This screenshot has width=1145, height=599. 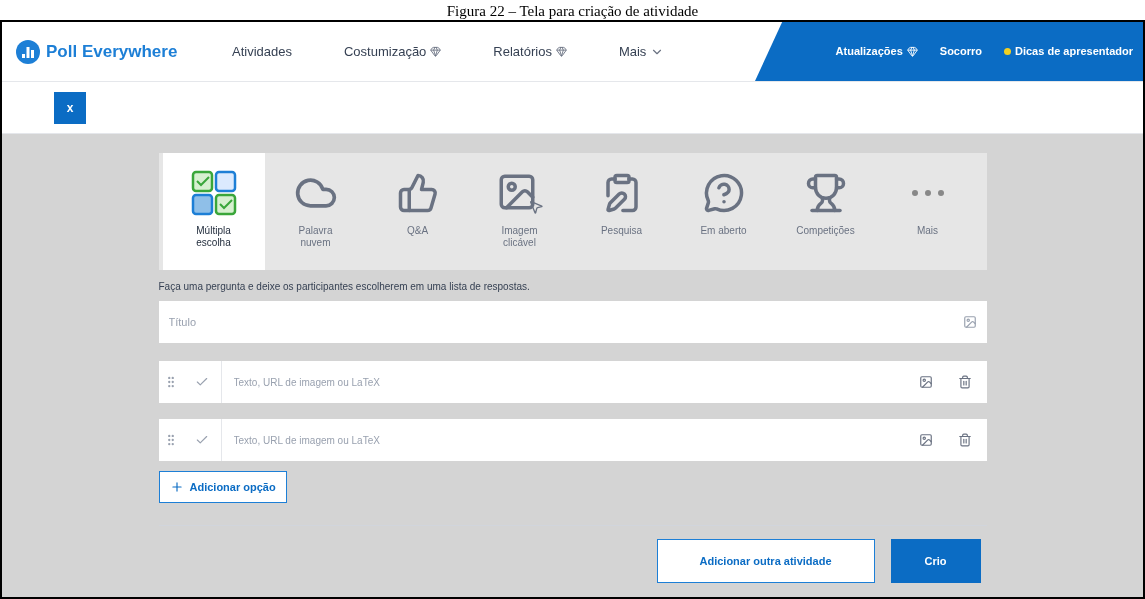 I want to click on add-activity-button: Adicionar outra atividade, so click(x=765, y=561).